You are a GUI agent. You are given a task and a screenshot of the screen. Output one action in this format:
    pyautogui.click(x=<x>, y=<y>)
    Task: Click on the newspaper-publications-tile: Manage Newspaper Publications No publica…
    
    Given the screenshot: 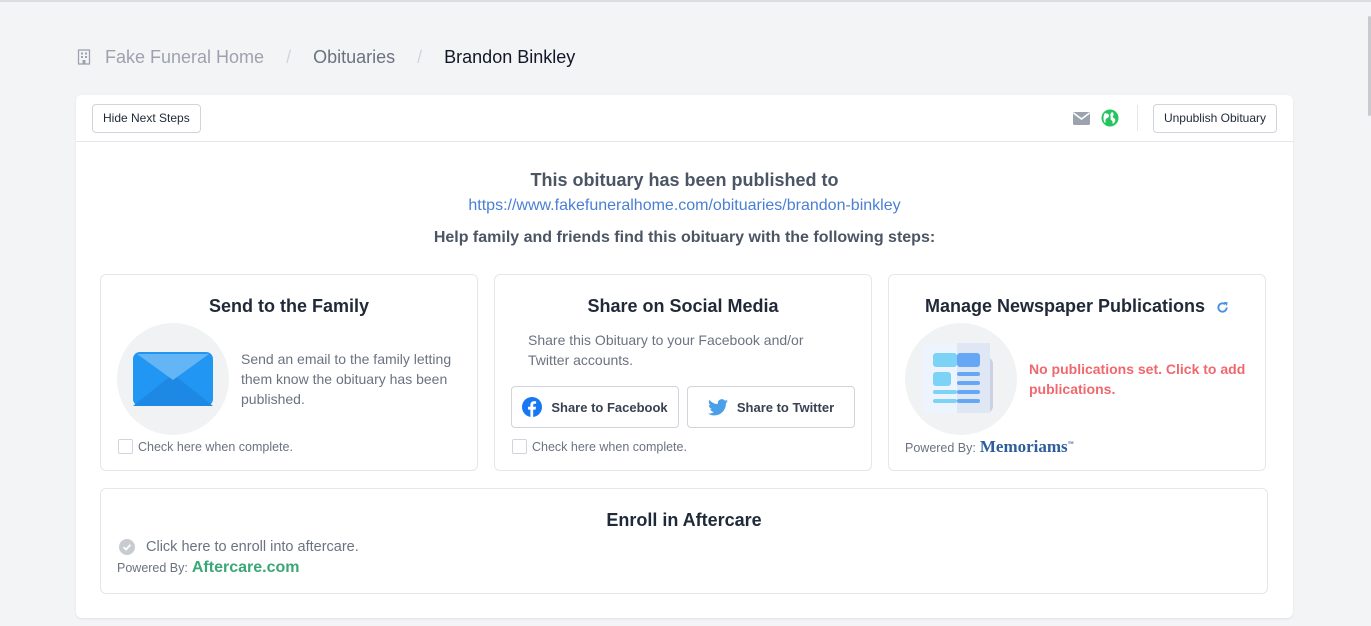 What is the action you would take?
    pyautogui.click(x=1077, y=372)
    